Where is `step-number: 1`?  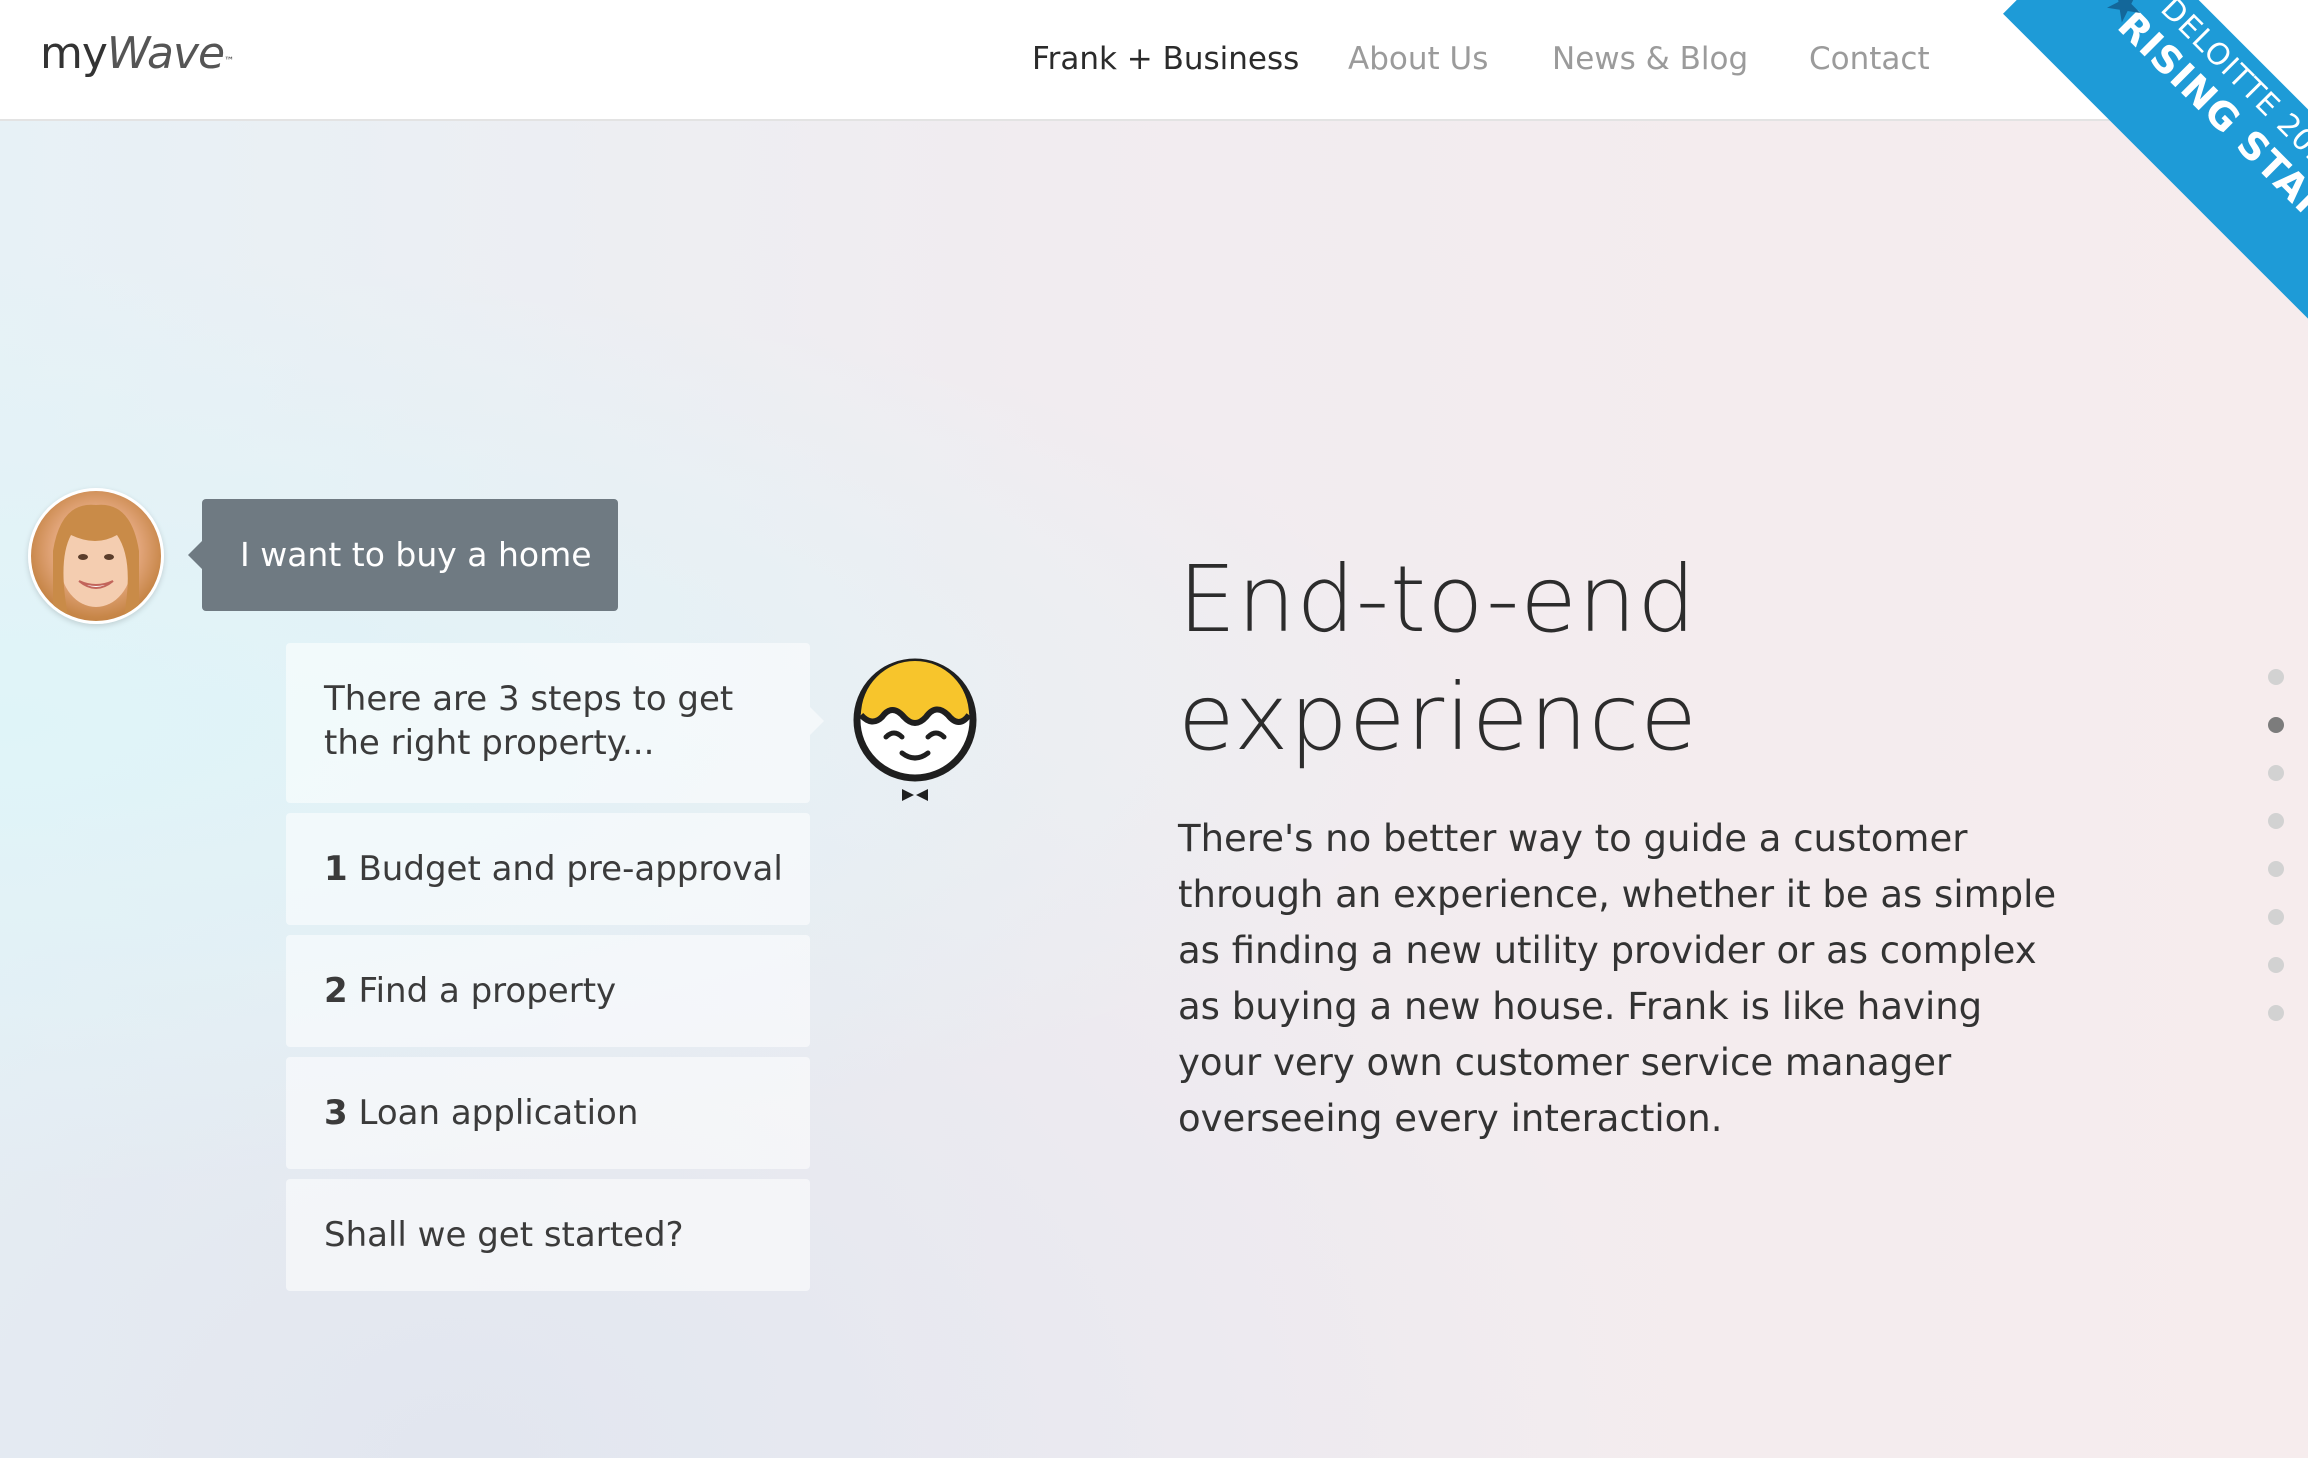
step-number: 1 is located at coordinates (336, 869).